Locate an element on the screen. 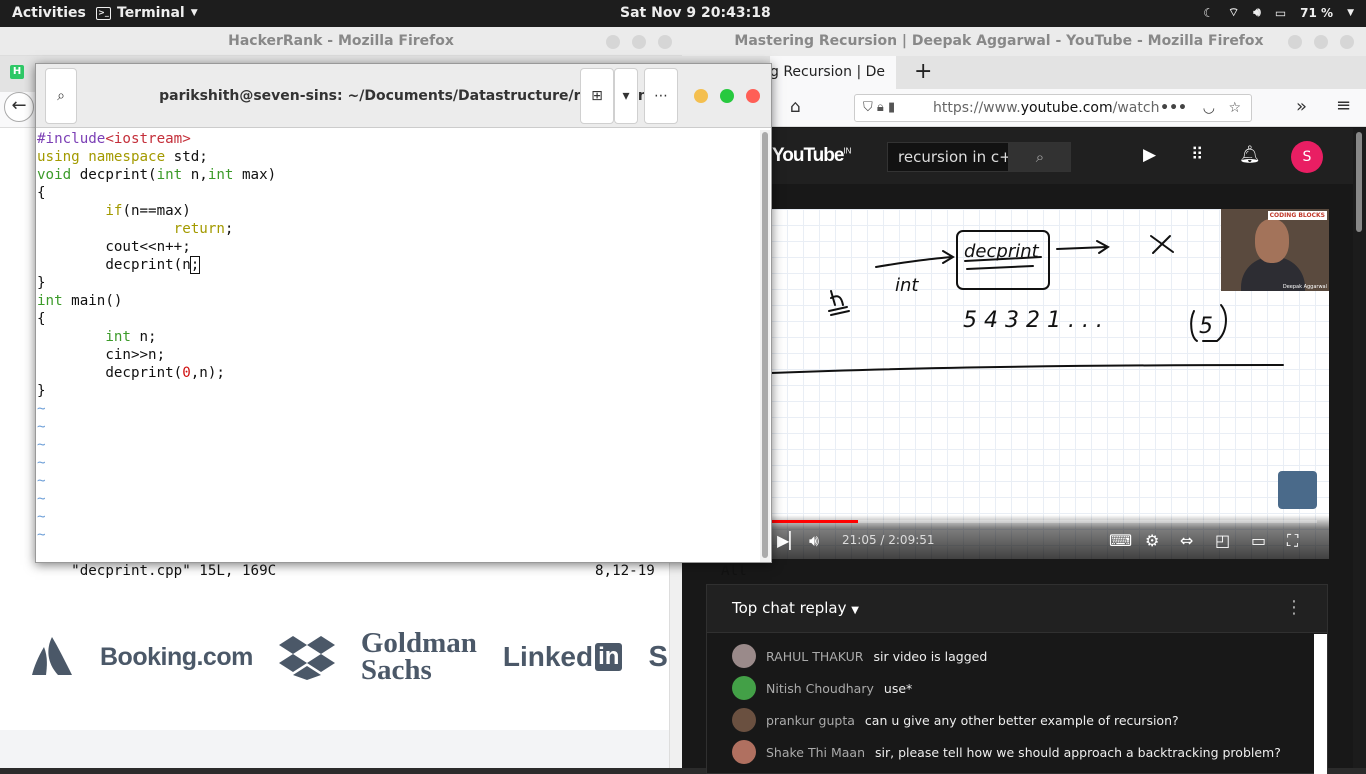  new-tab-icon: ⊞ is located at coordinates (597, 96).